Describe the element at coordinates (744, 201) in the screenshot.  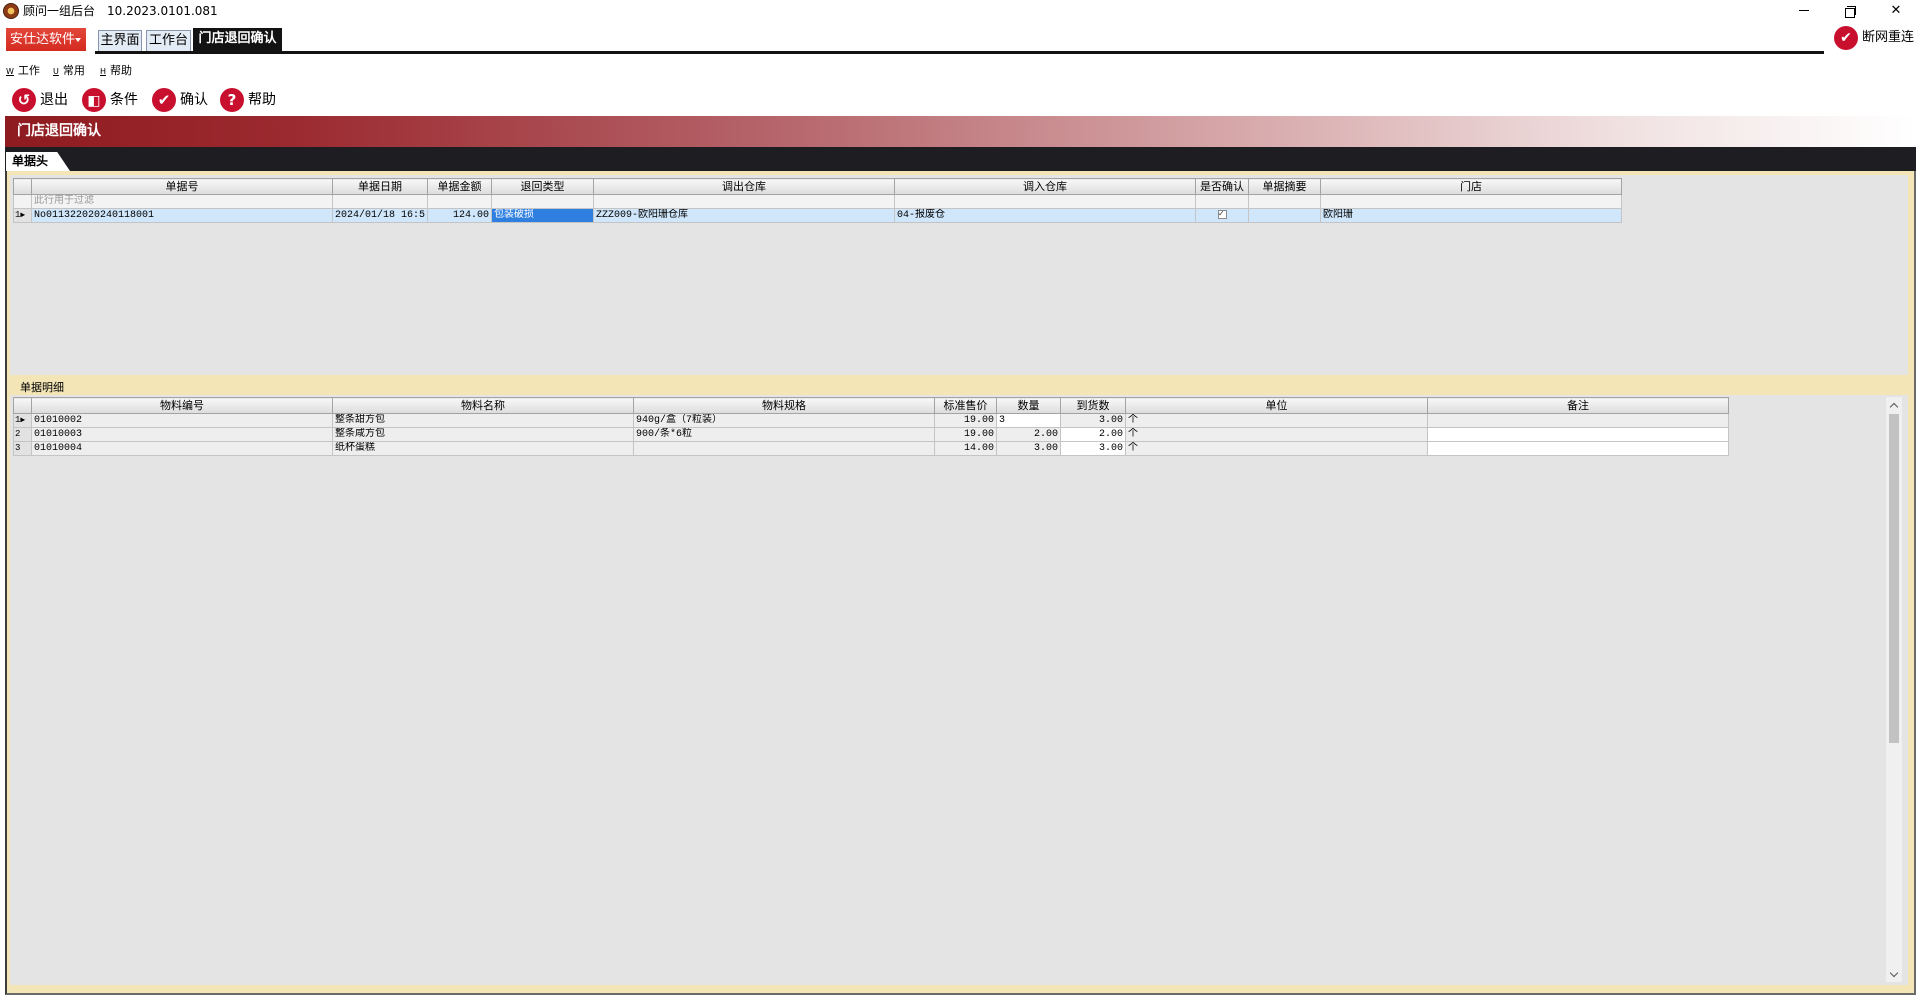
I see `filter-cell-out-warehouse` at that location.